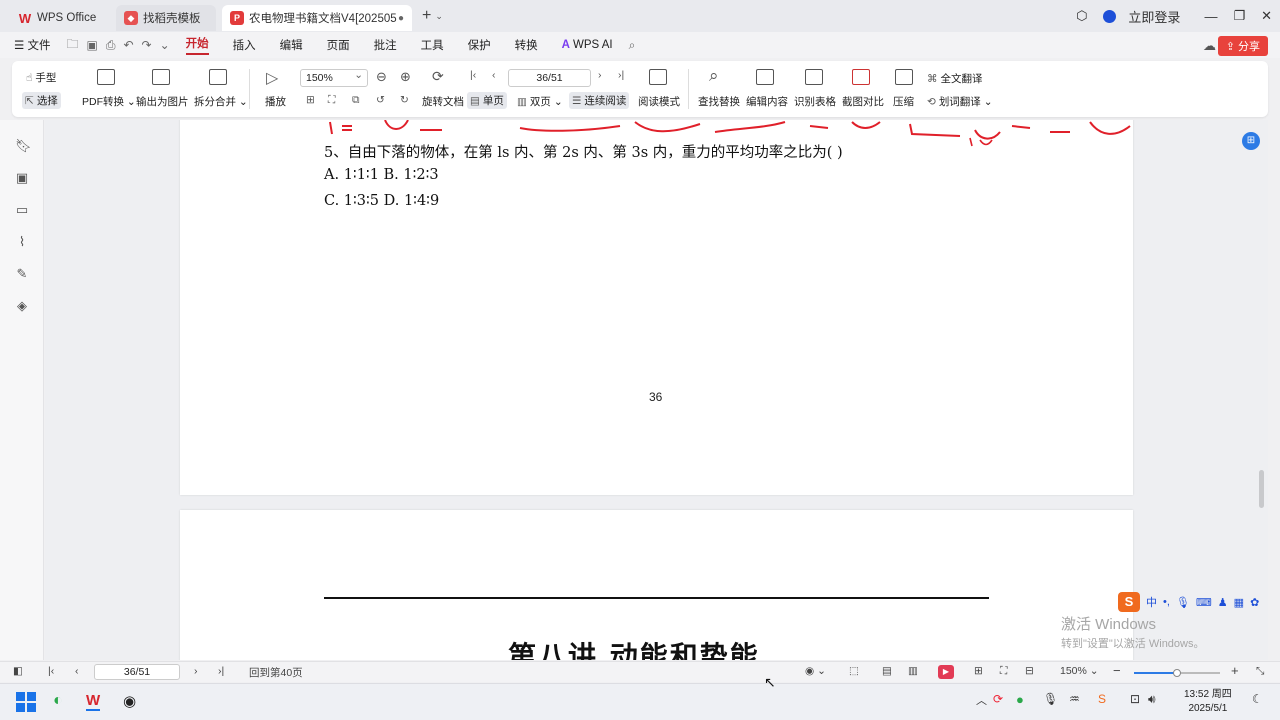 The image size is (1280, 720). Describe the element at coordinates (854, 671) in the screenshot. I see `fit-icon: ⬚` at that location.